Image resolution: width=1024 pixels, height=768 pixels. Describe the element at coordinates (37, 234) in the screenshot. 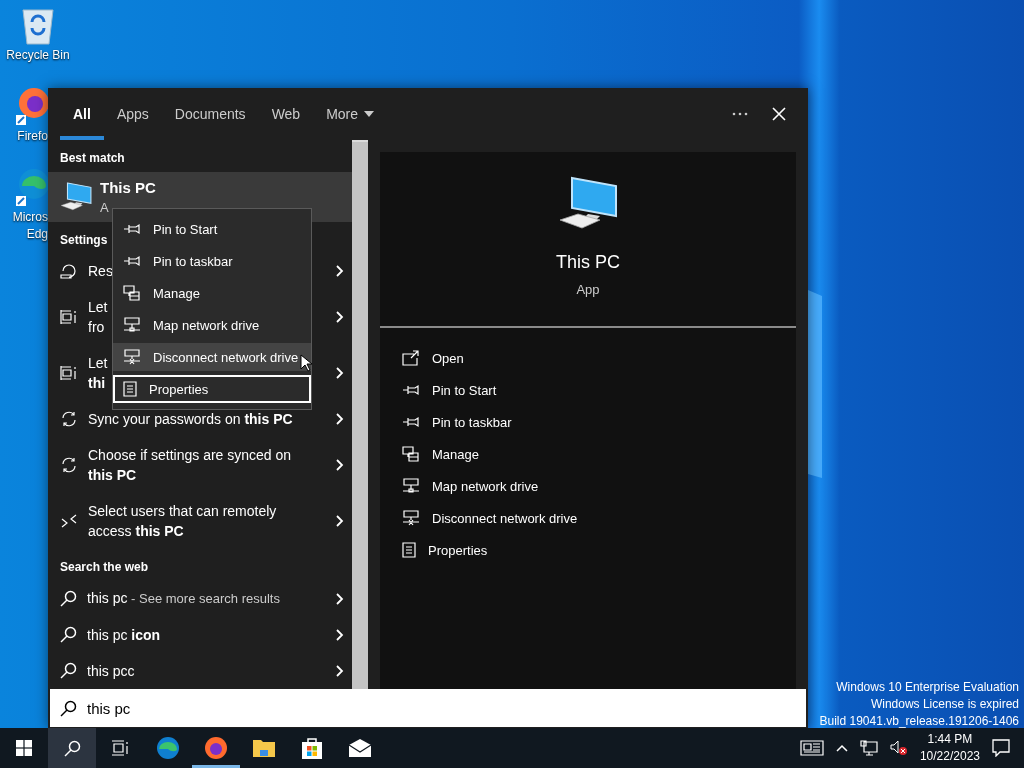

I see `desktop-icon-label: Edg` at that location.